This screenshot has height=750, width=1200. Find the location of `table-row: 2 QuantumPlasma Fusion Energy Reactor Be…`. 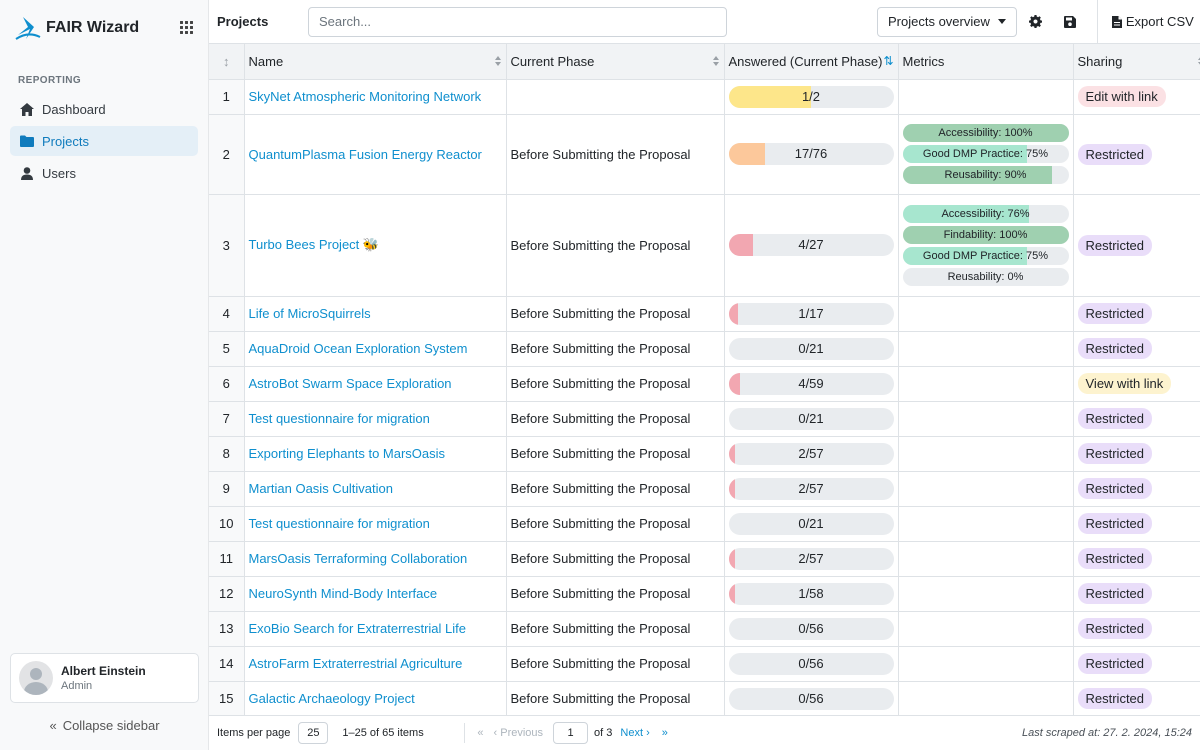

table-row: 2 QuantumPlasma Fusion Energy Reactor Be… is located at coordinates (704, 154).